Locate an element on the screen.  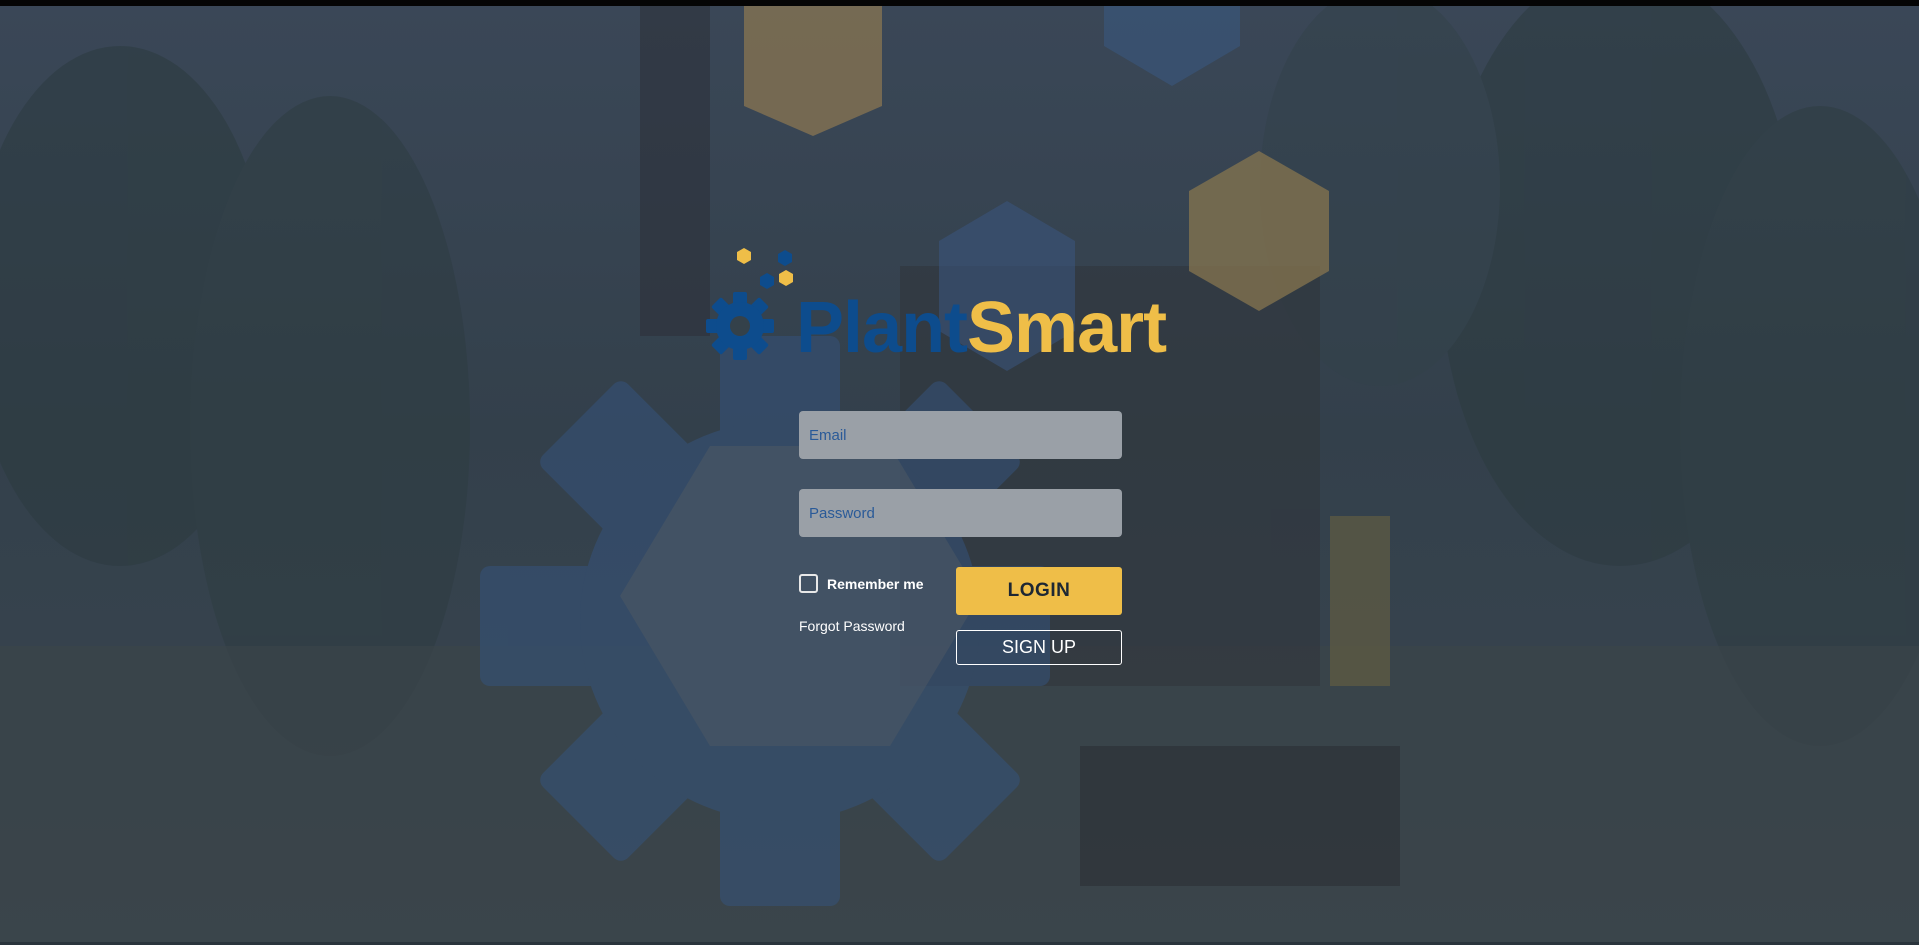
remember-me: Remember me is located at coordinates (861, 583).